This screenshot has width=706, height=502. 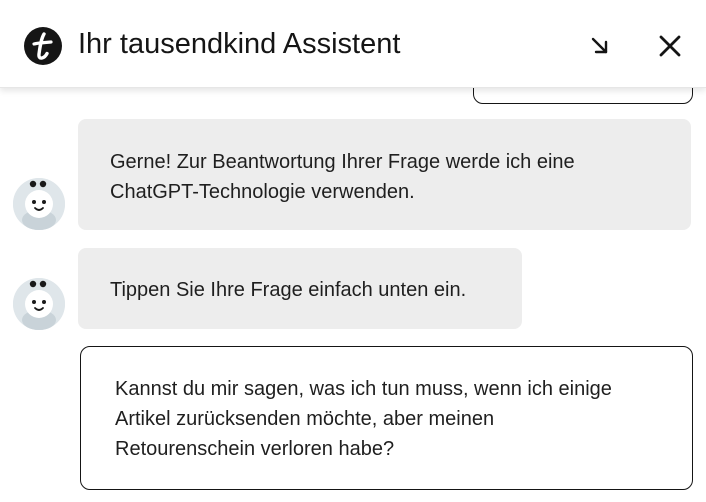 I want to click on close-button, so click(x=670, y=46).